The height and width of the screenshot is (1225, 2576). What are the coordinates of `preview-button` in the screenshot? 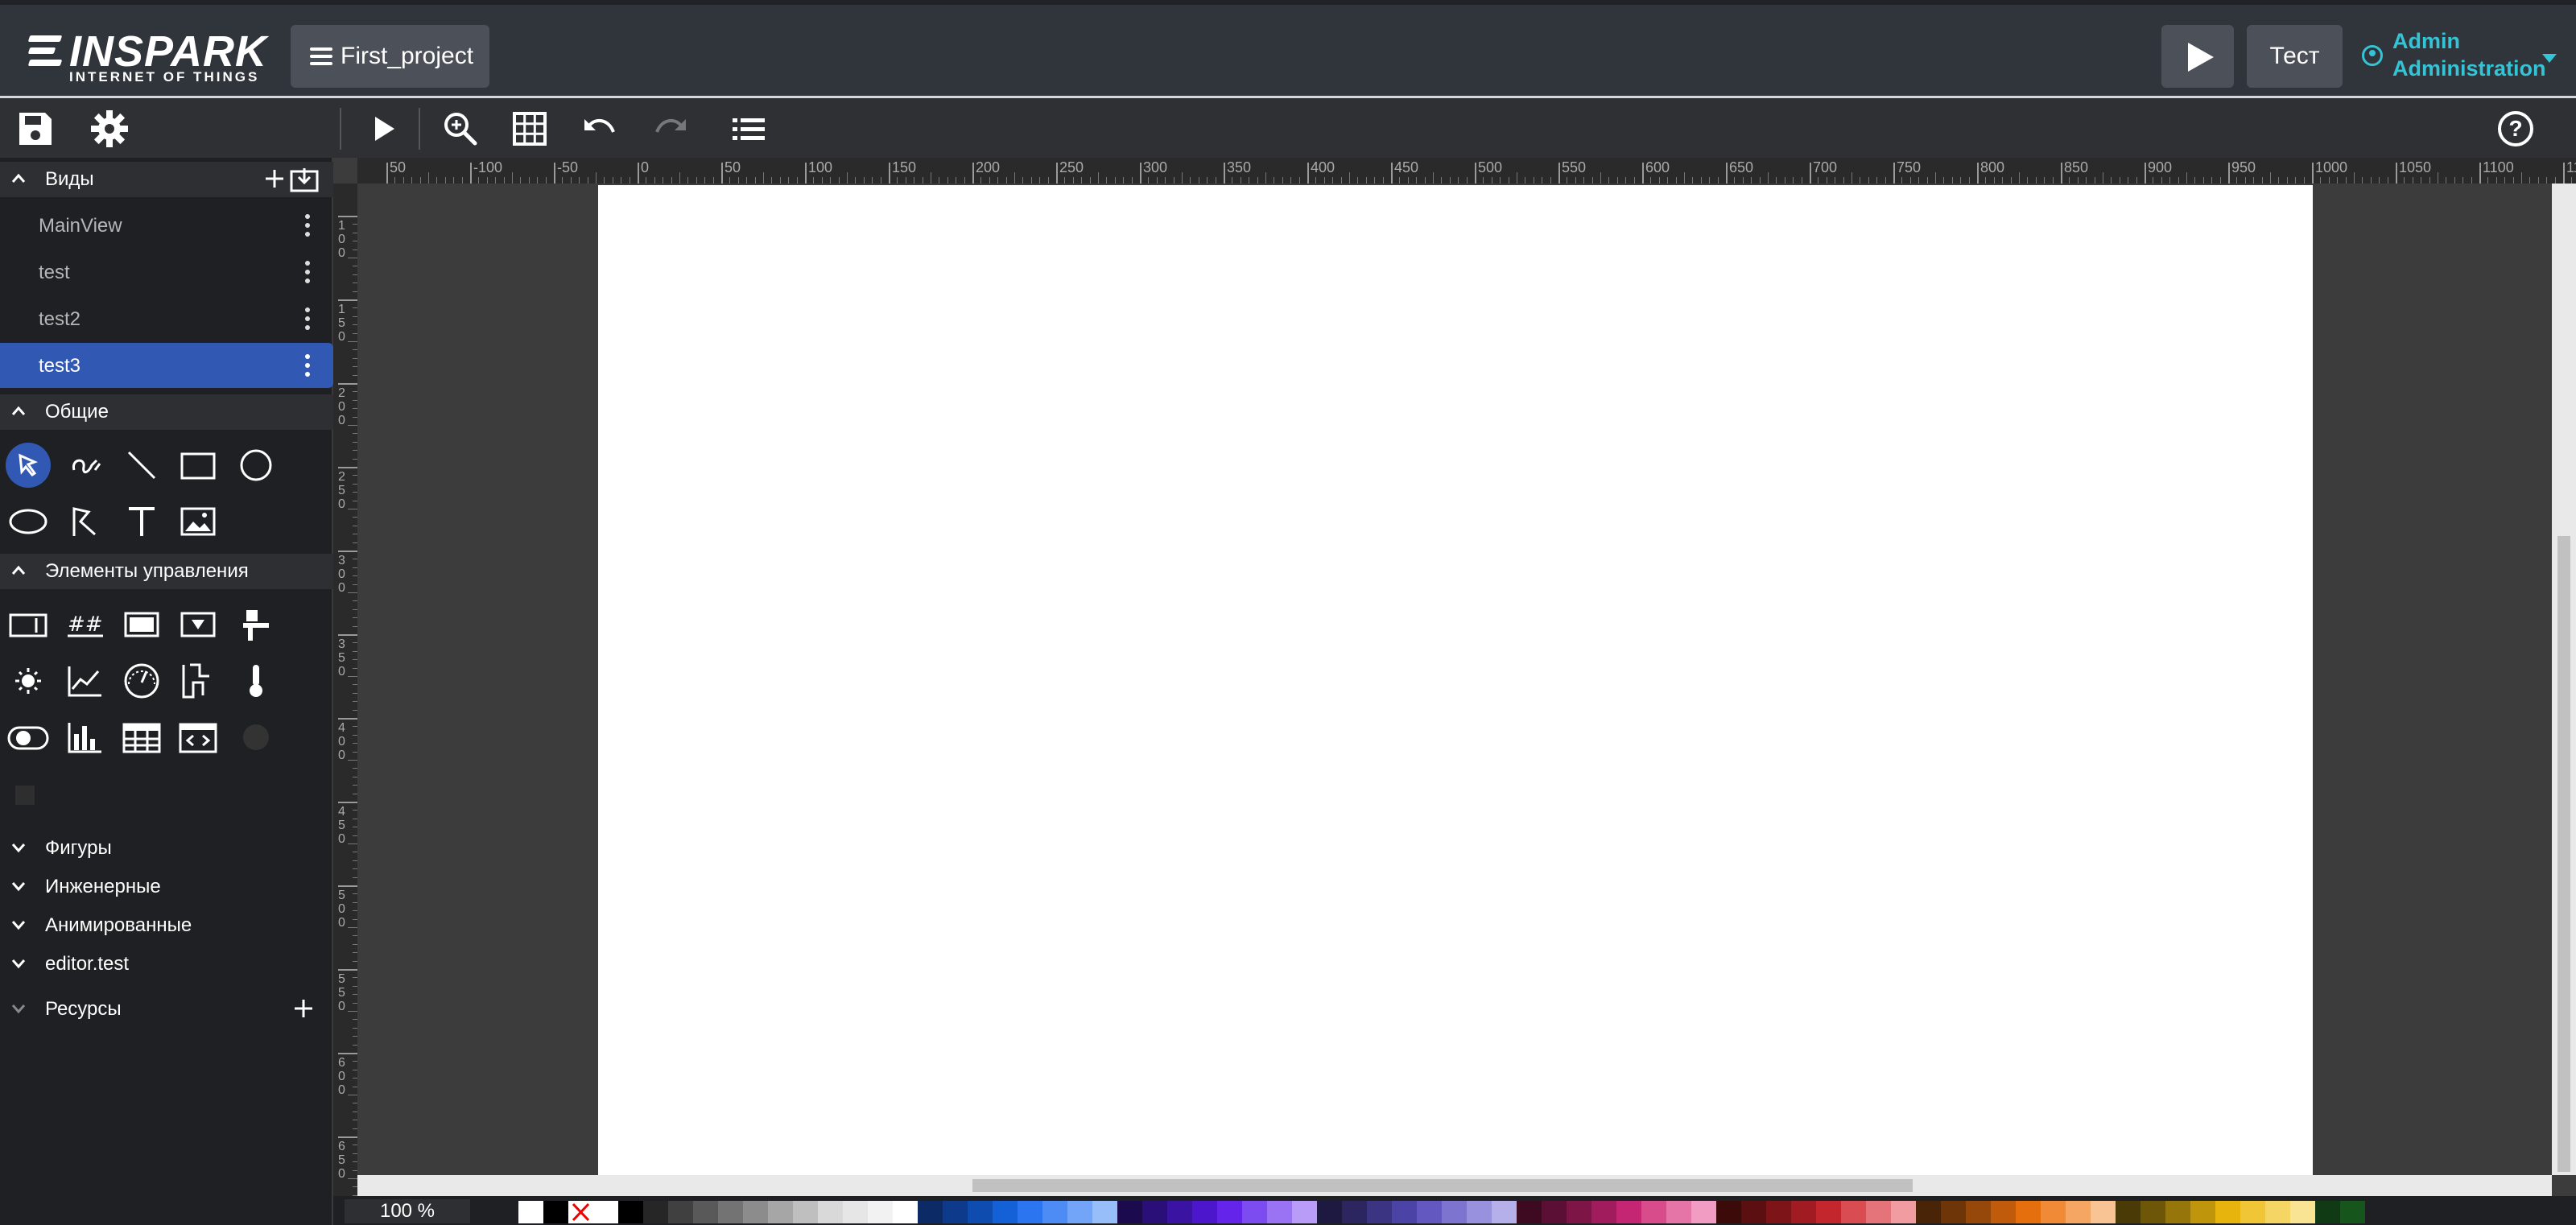 It's located at (383, 128).